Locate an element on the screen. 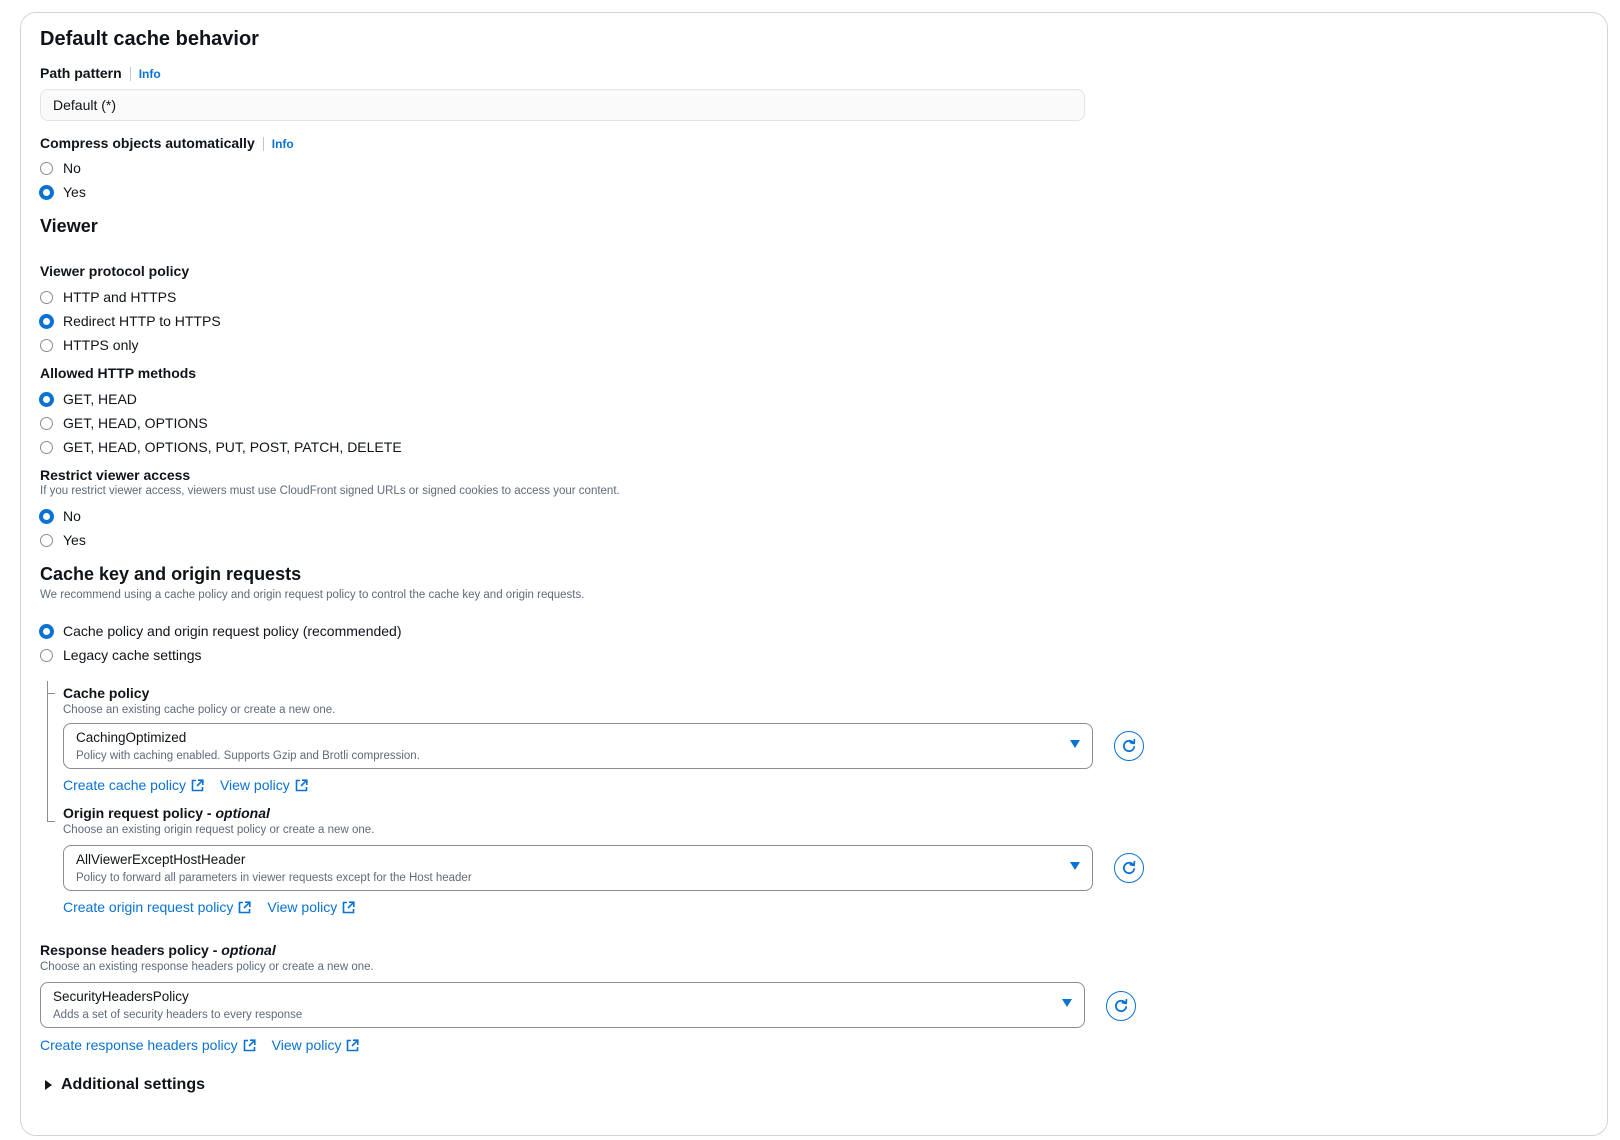 The image size is (1620, 1140). tree-connector-line is located at coordinates (47, 751).